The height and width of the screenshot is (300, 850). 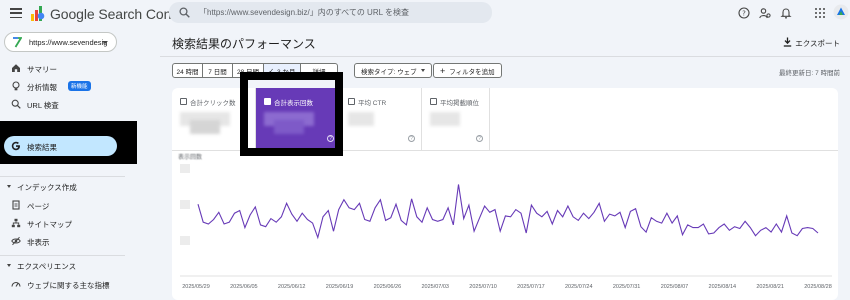 What do you see at coordinates (531, 287) in the screenshot?
I see `x-tick-label: 2025/07/17` at bounding box center [531, 287].